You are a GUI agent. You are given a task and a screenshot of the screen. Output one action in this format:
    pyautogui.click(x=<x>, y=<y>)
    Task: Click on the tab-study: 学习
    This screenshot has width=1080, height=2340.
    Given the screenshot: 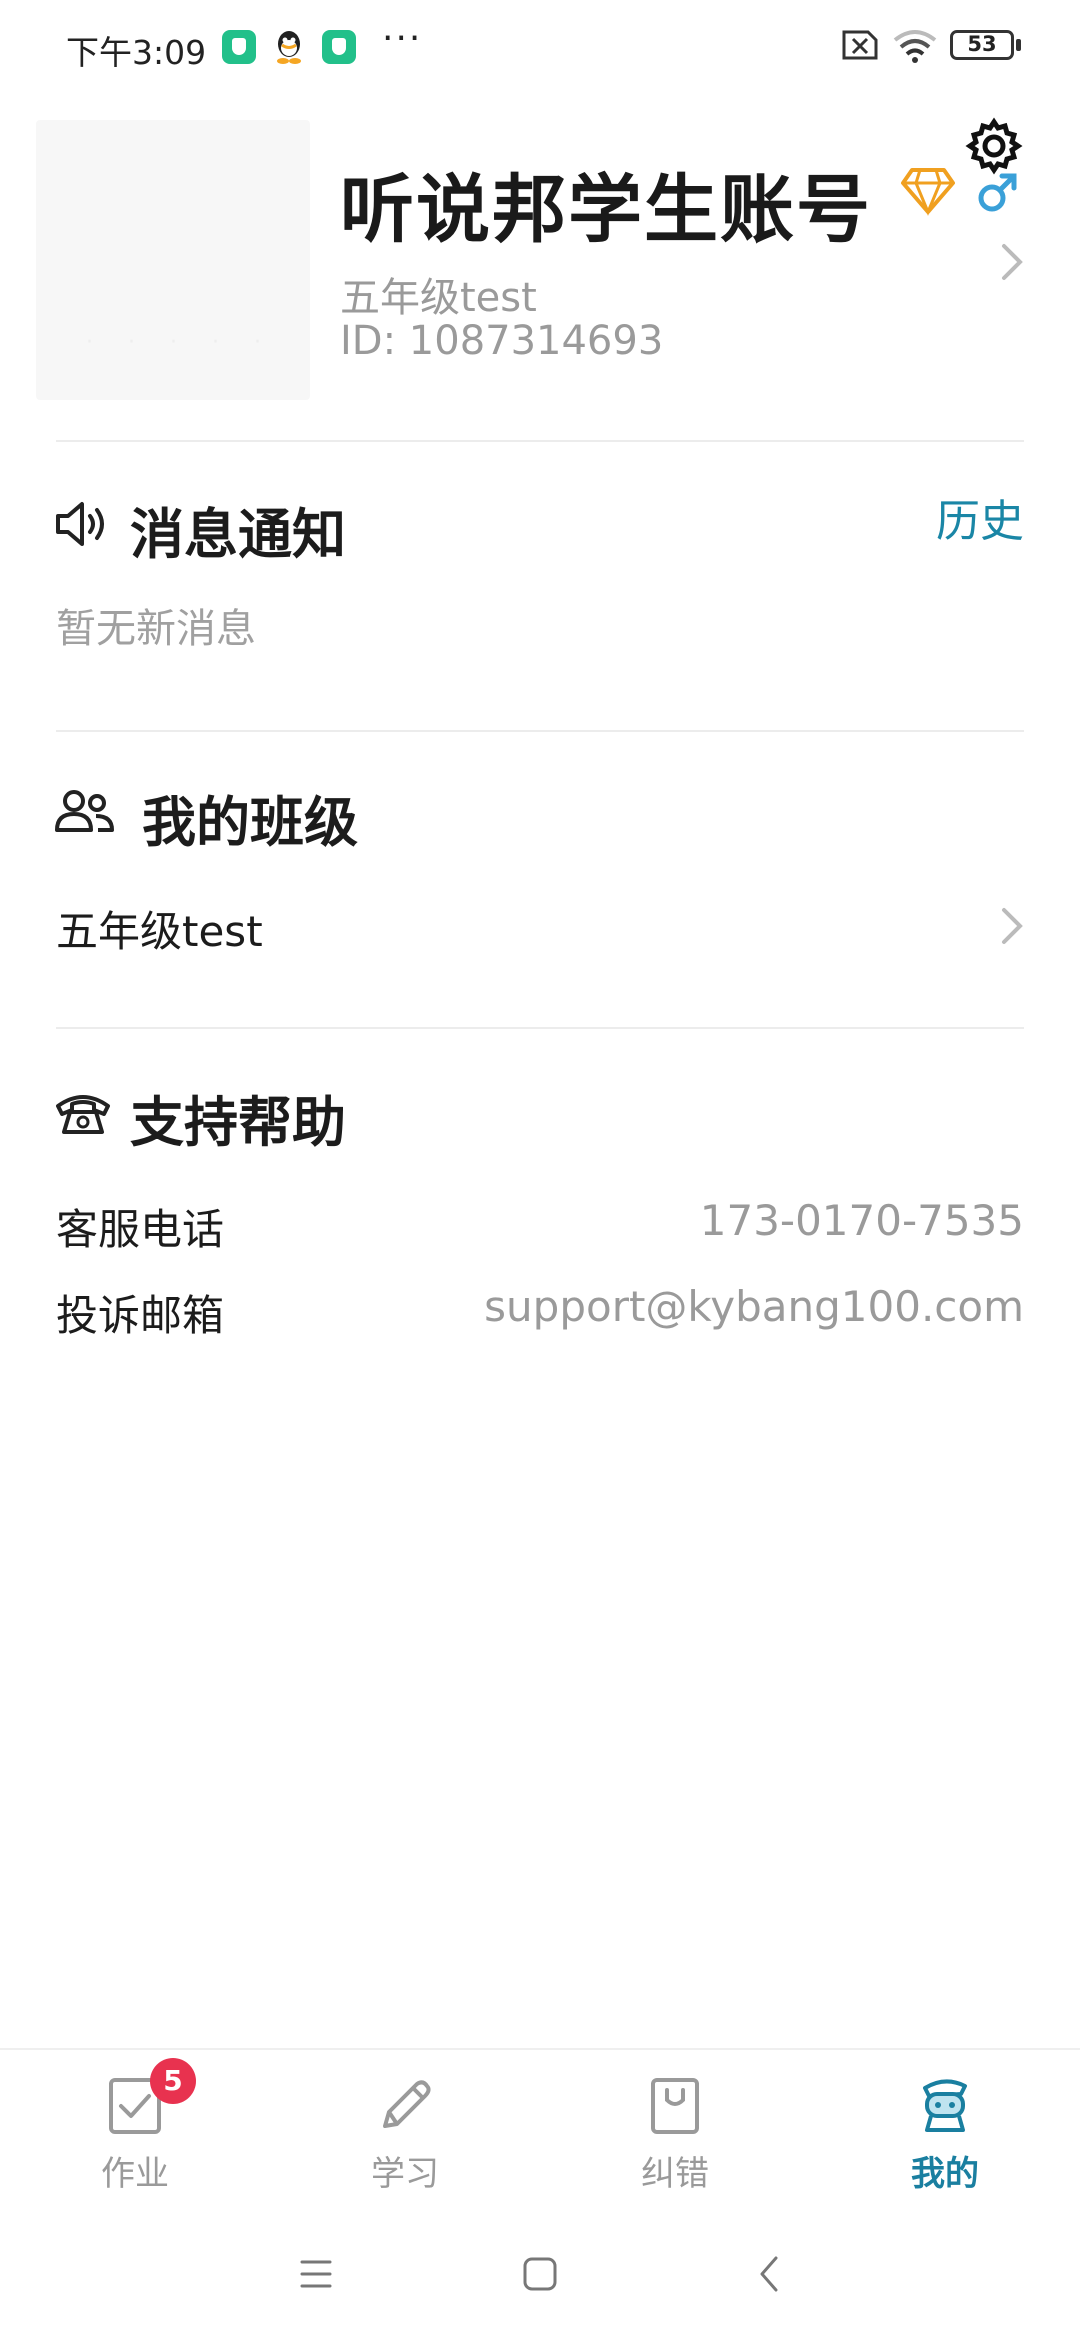 What is the action you would take?
    pyautogui.click(x=405, y=2128)
    